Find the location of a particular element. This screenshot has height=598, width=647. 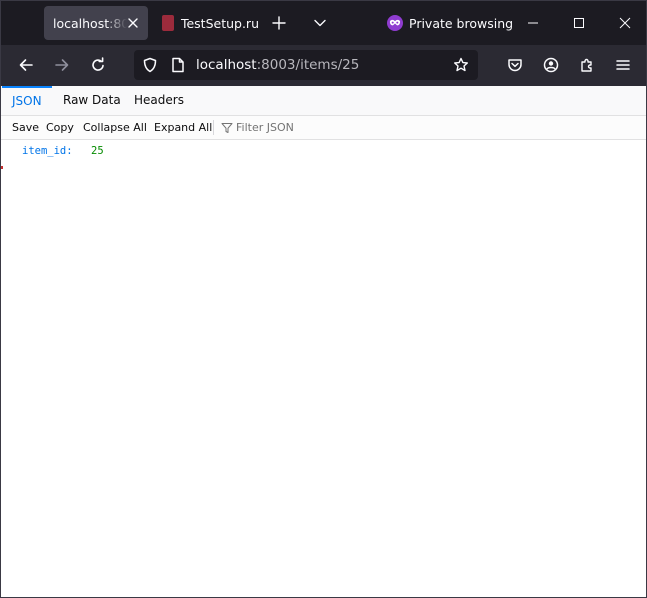

tab-json: JSON is located at coordinates (27, 101).